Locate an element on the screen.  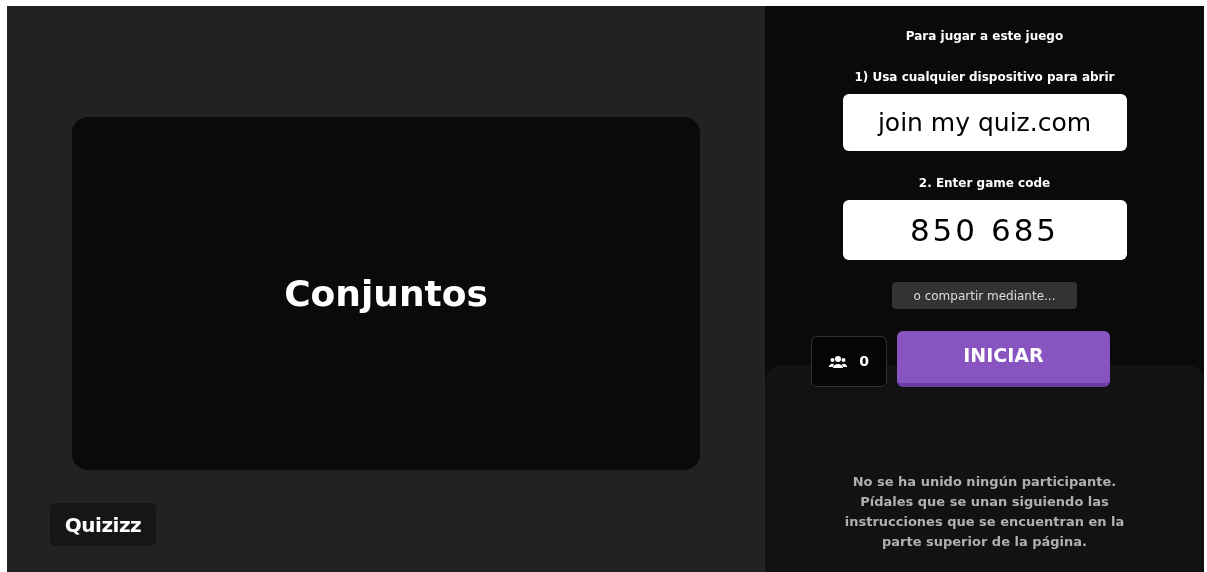
step-two-text: 2. Enter game code is located at coordinates (984, 183).